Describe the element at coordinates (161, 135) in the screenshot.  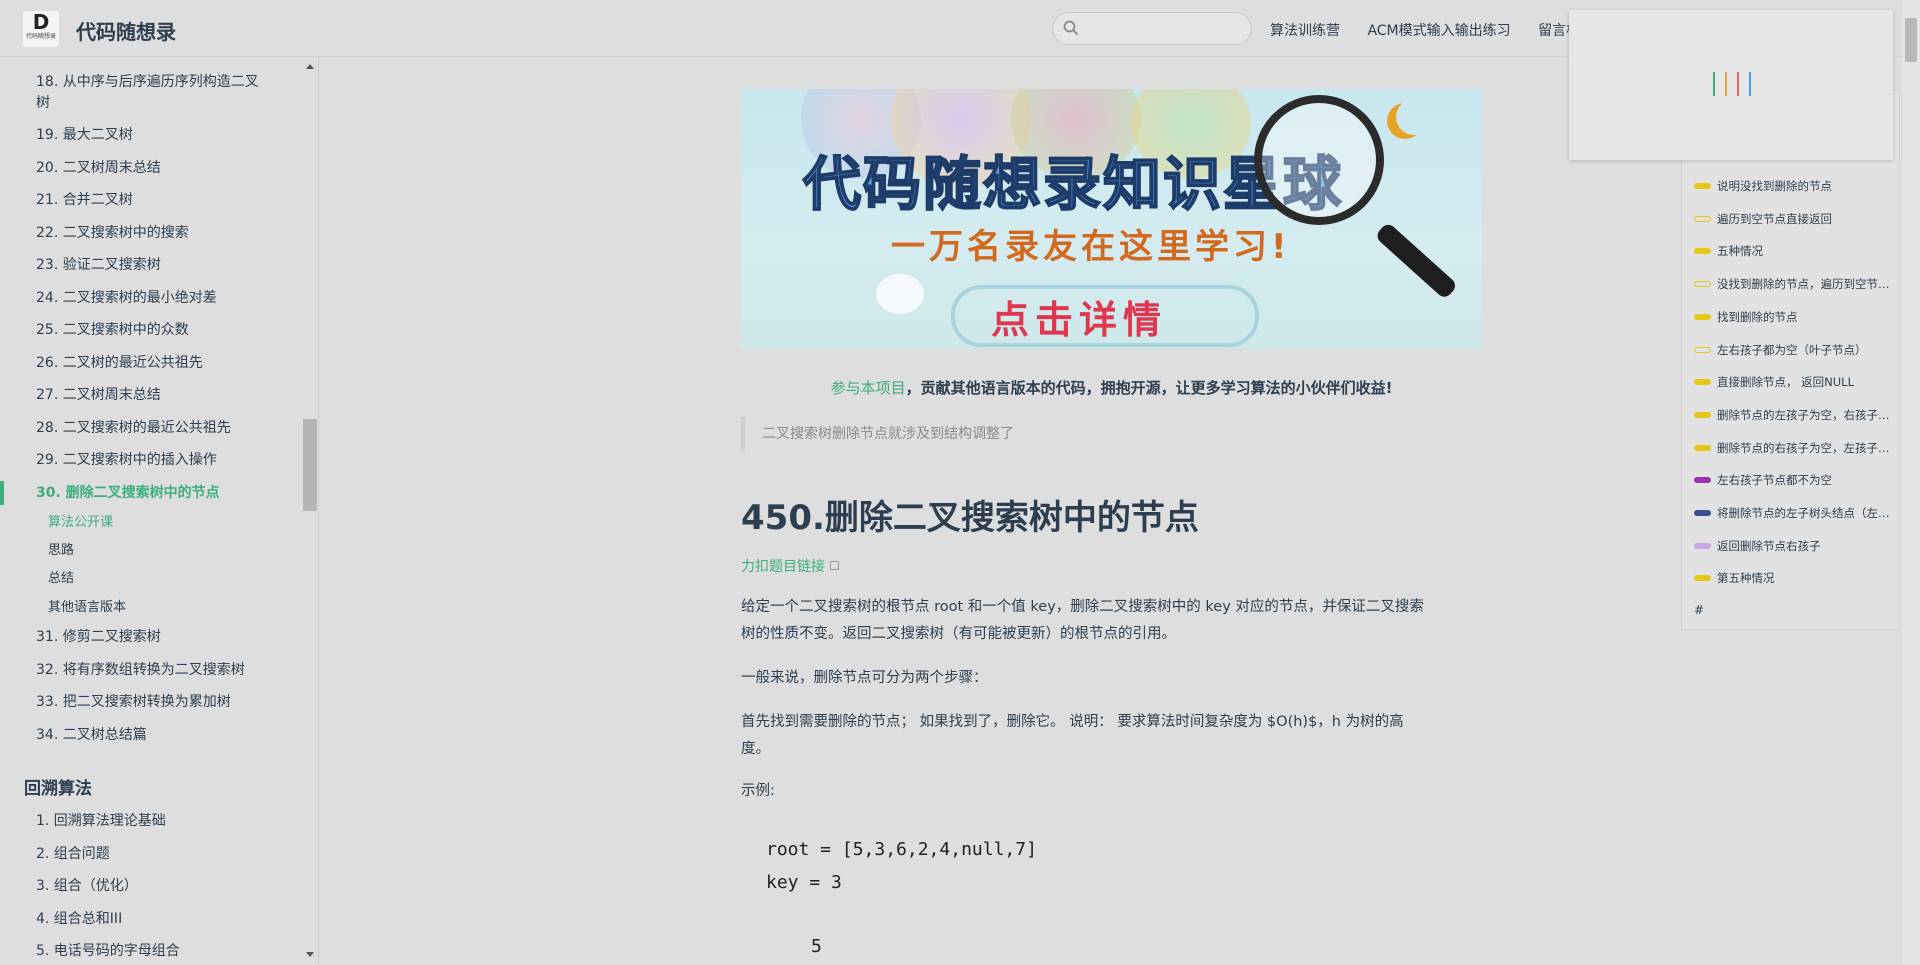
I see `sidebar-item: 19. 最大二叉树` at that location.